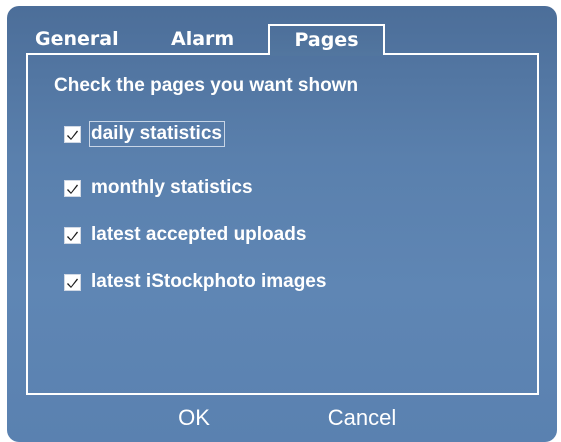  Describe the element at coordinates (77, 39) in the screenshot. I see `tab-general: General` at that location.